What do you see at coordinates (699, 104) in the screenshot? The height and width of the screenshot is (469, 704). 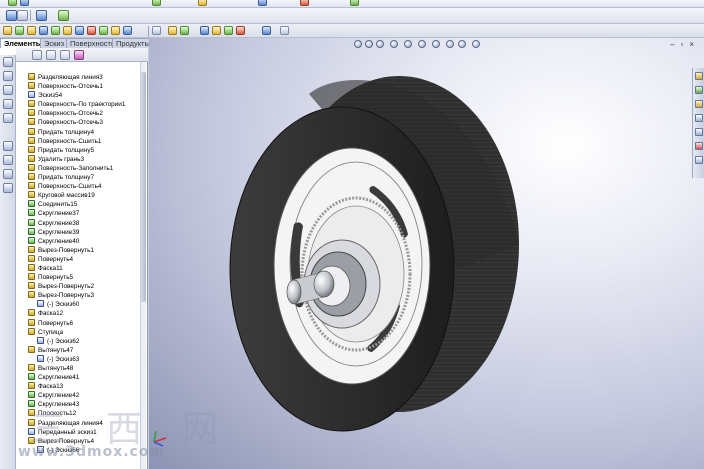 I see `file-explorer-icon` at bounding box center [699, 104].